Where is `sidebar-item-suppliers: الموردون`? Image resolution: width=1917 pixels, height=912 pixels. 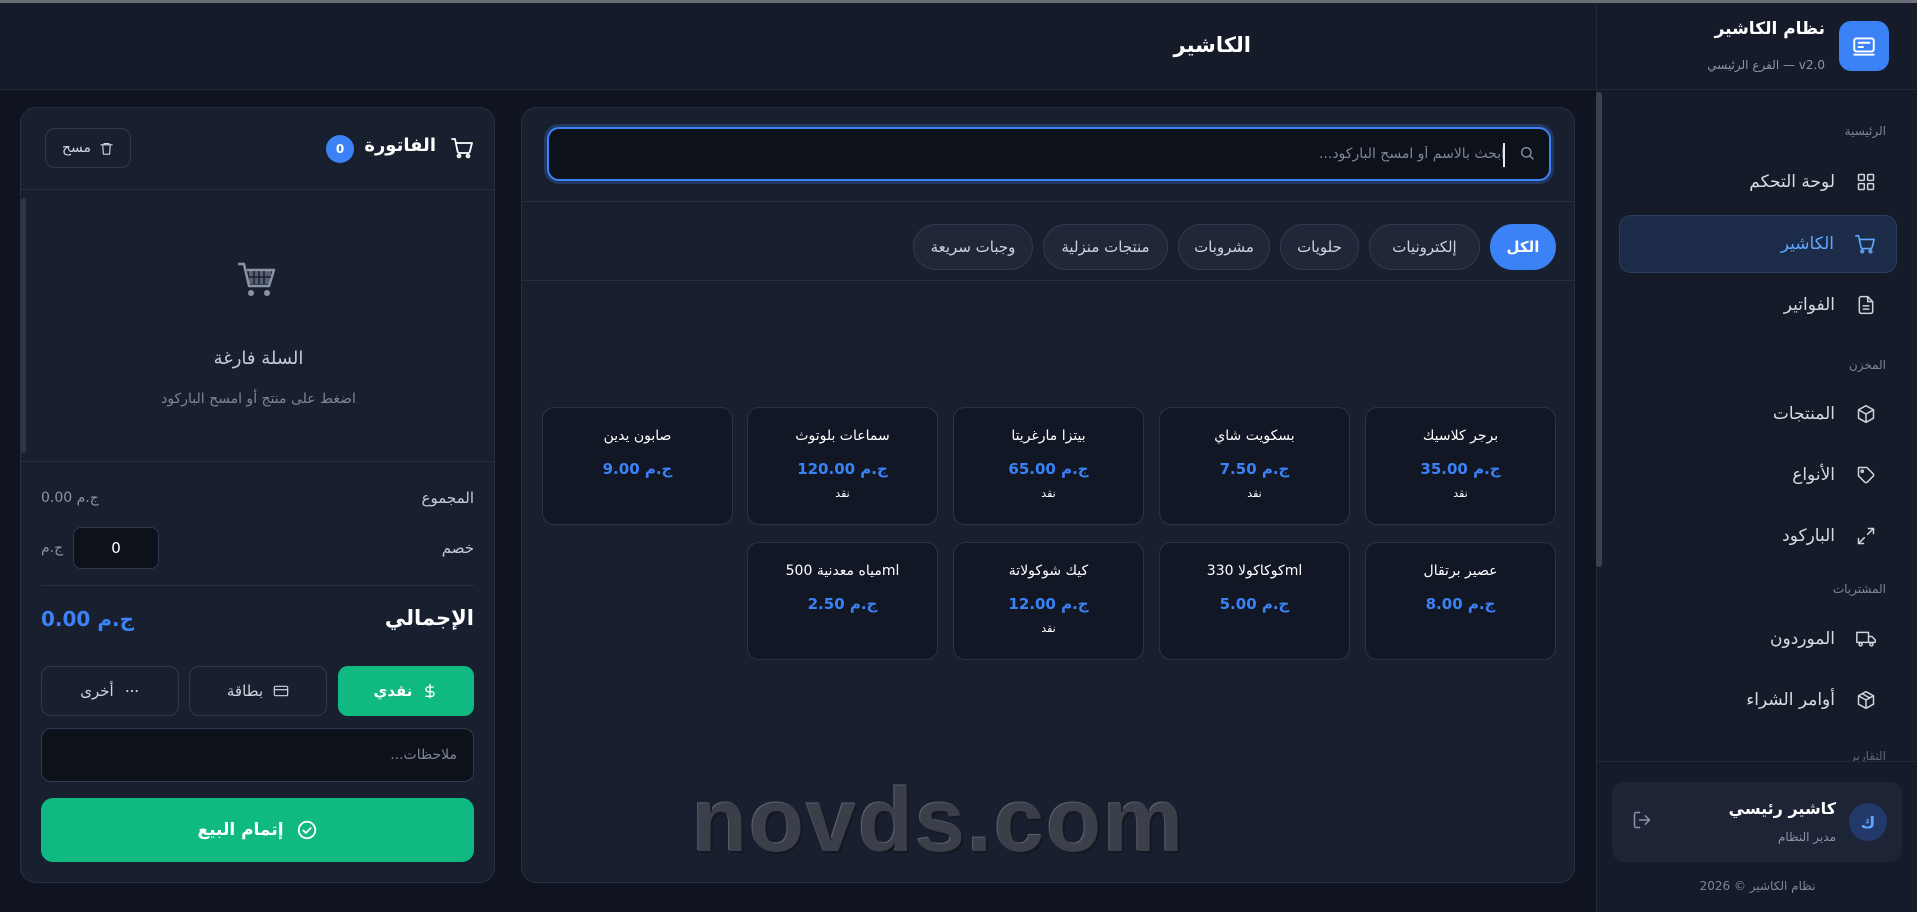
sidebar-item-suppliers: الموردون is located at coordinates (1758, 639).